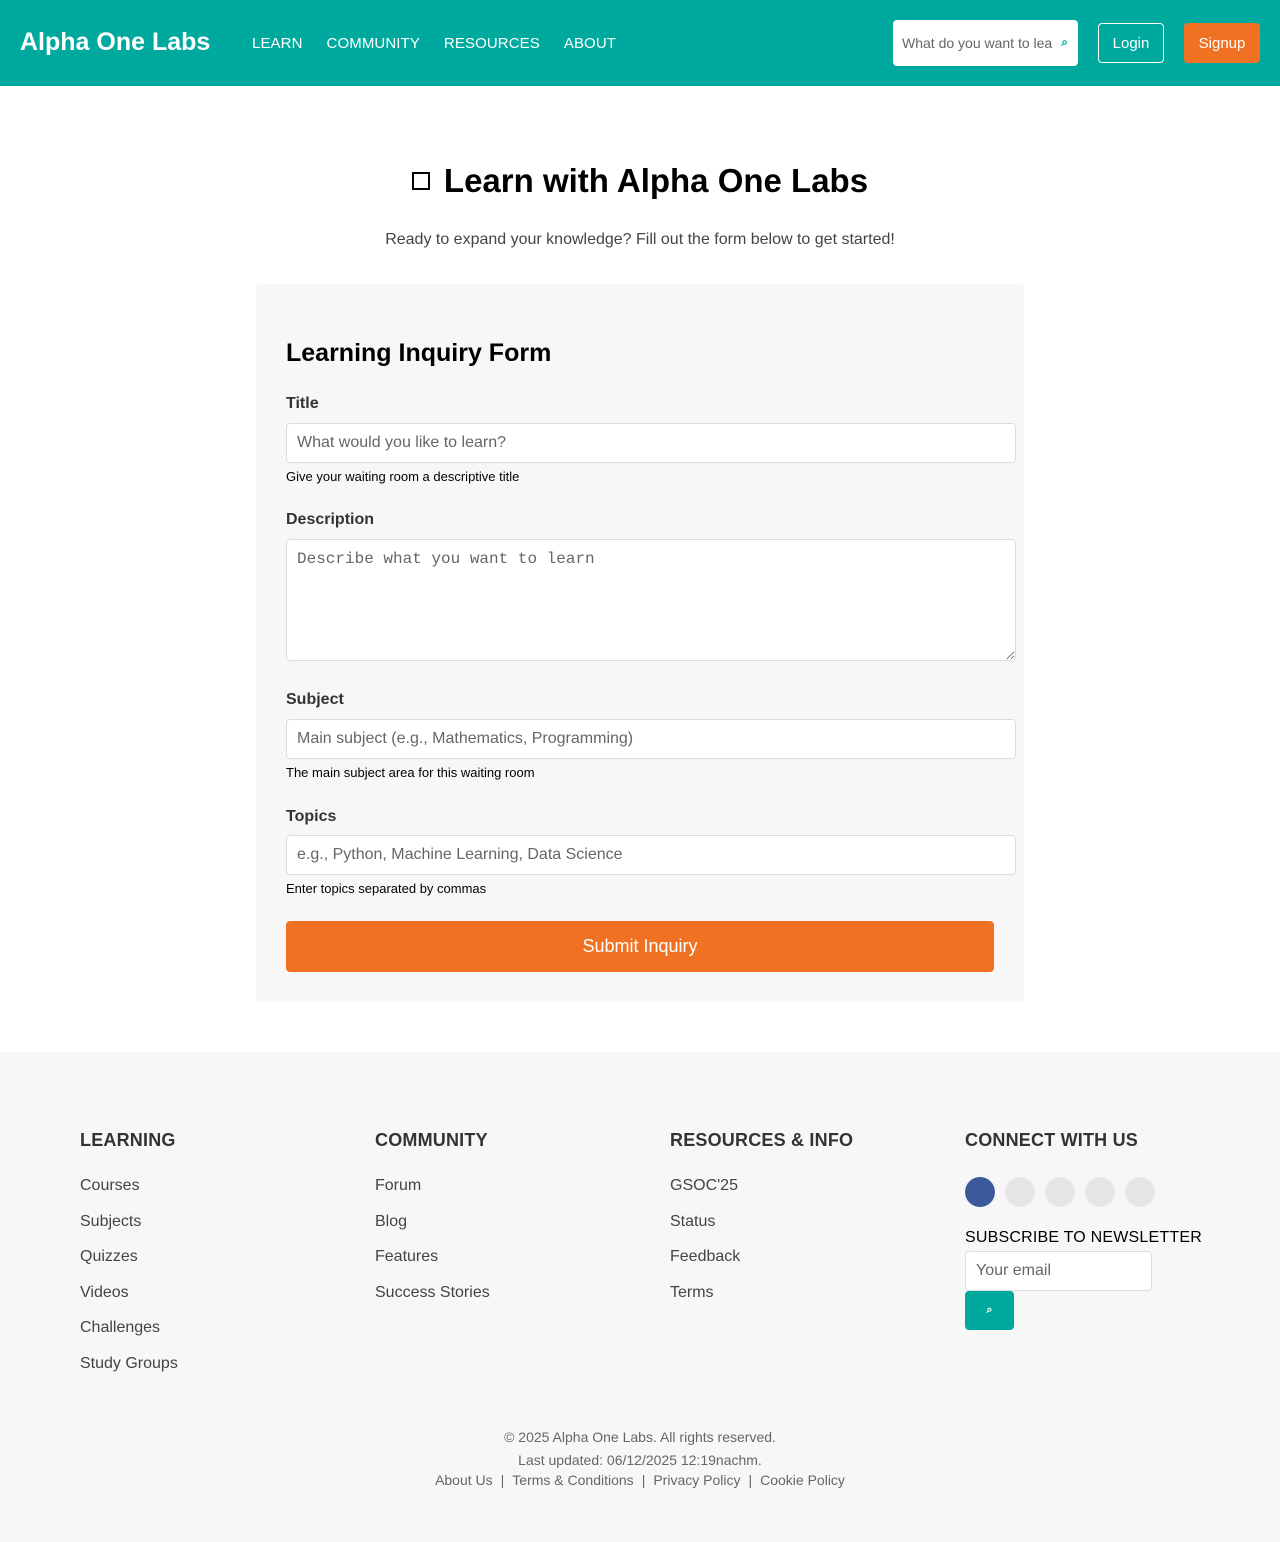 The width and height of the screenshot is (1280, 1542). What do you see at coordinates (761, 1266) in the screenshot?
I see `footer-link-feedback: Feedback` at bounding box center [761, 1266].